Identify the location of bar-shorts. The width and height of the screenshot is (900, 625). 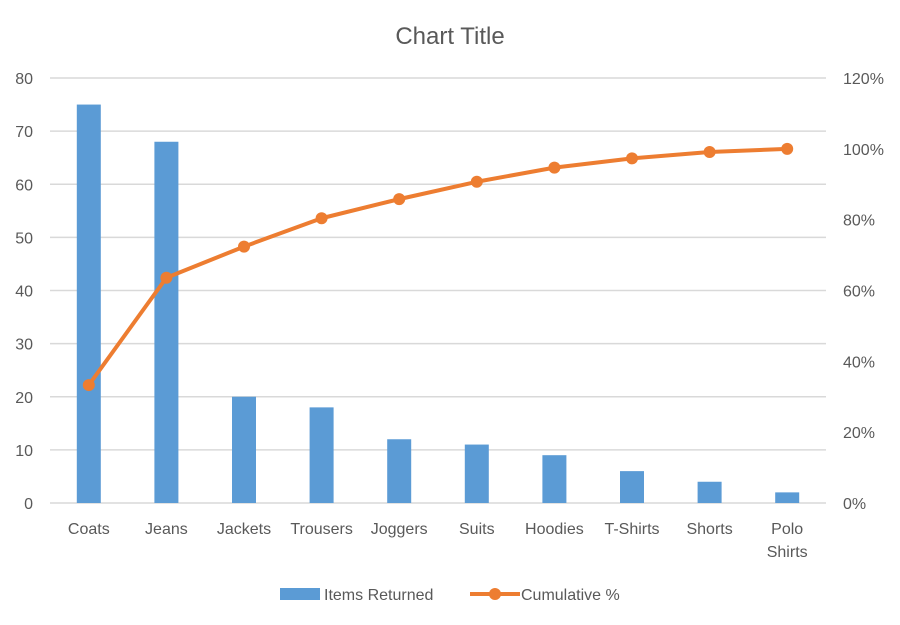
(709, 492).